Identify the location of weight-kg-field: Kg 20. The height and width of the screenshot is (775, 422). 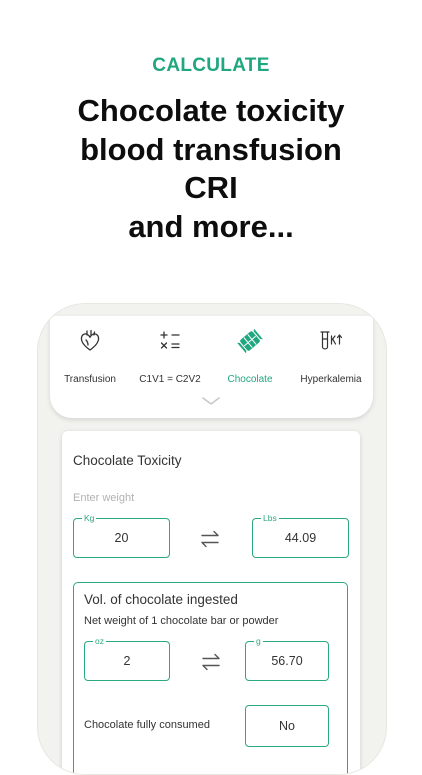
(121, 535).